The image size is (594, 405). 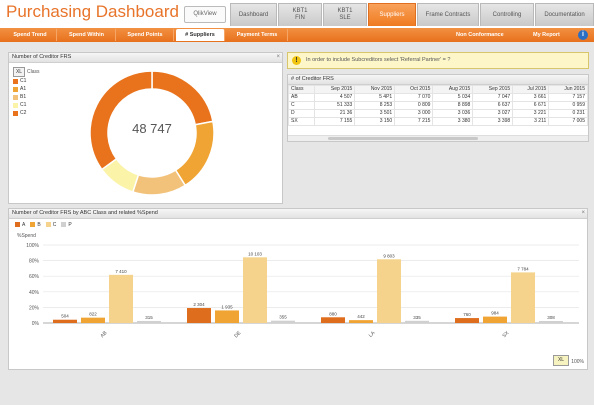 What do you see at coordinates (65, 316) in the screenshot?
I see `bar-value-label: 504` at bounding box center [65, 316].